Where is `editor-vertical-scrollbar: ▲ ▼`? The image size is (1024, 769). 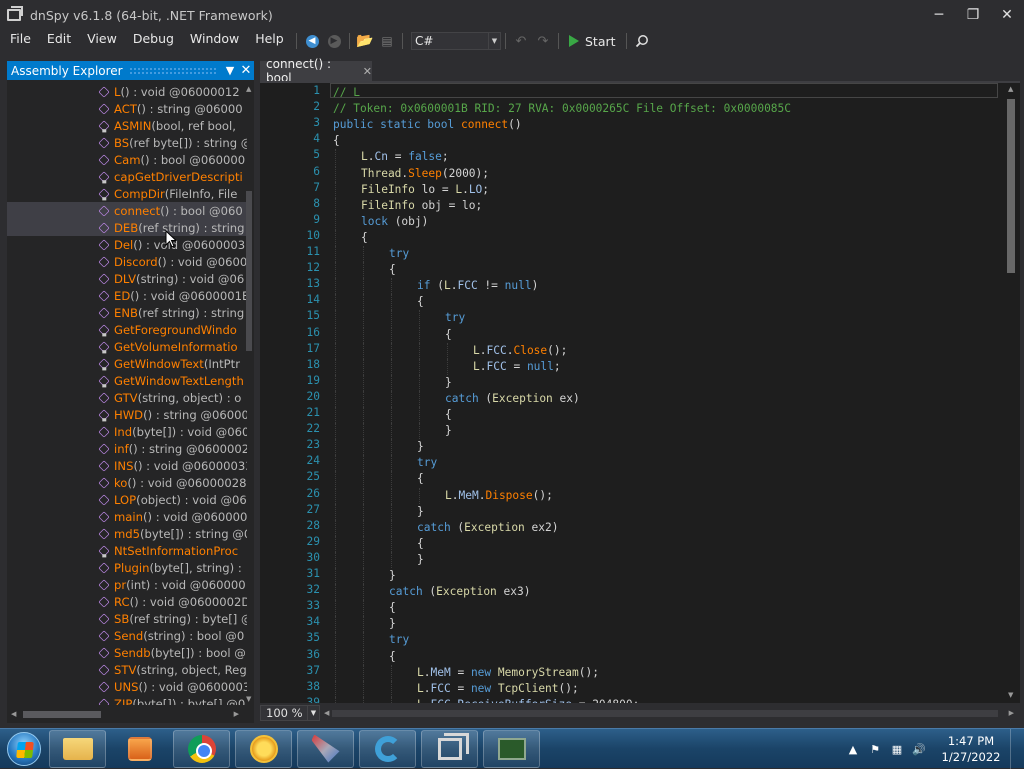 editor-vertical-scrollbar: ▲ ▼ is located at coordinates (1011, 393).